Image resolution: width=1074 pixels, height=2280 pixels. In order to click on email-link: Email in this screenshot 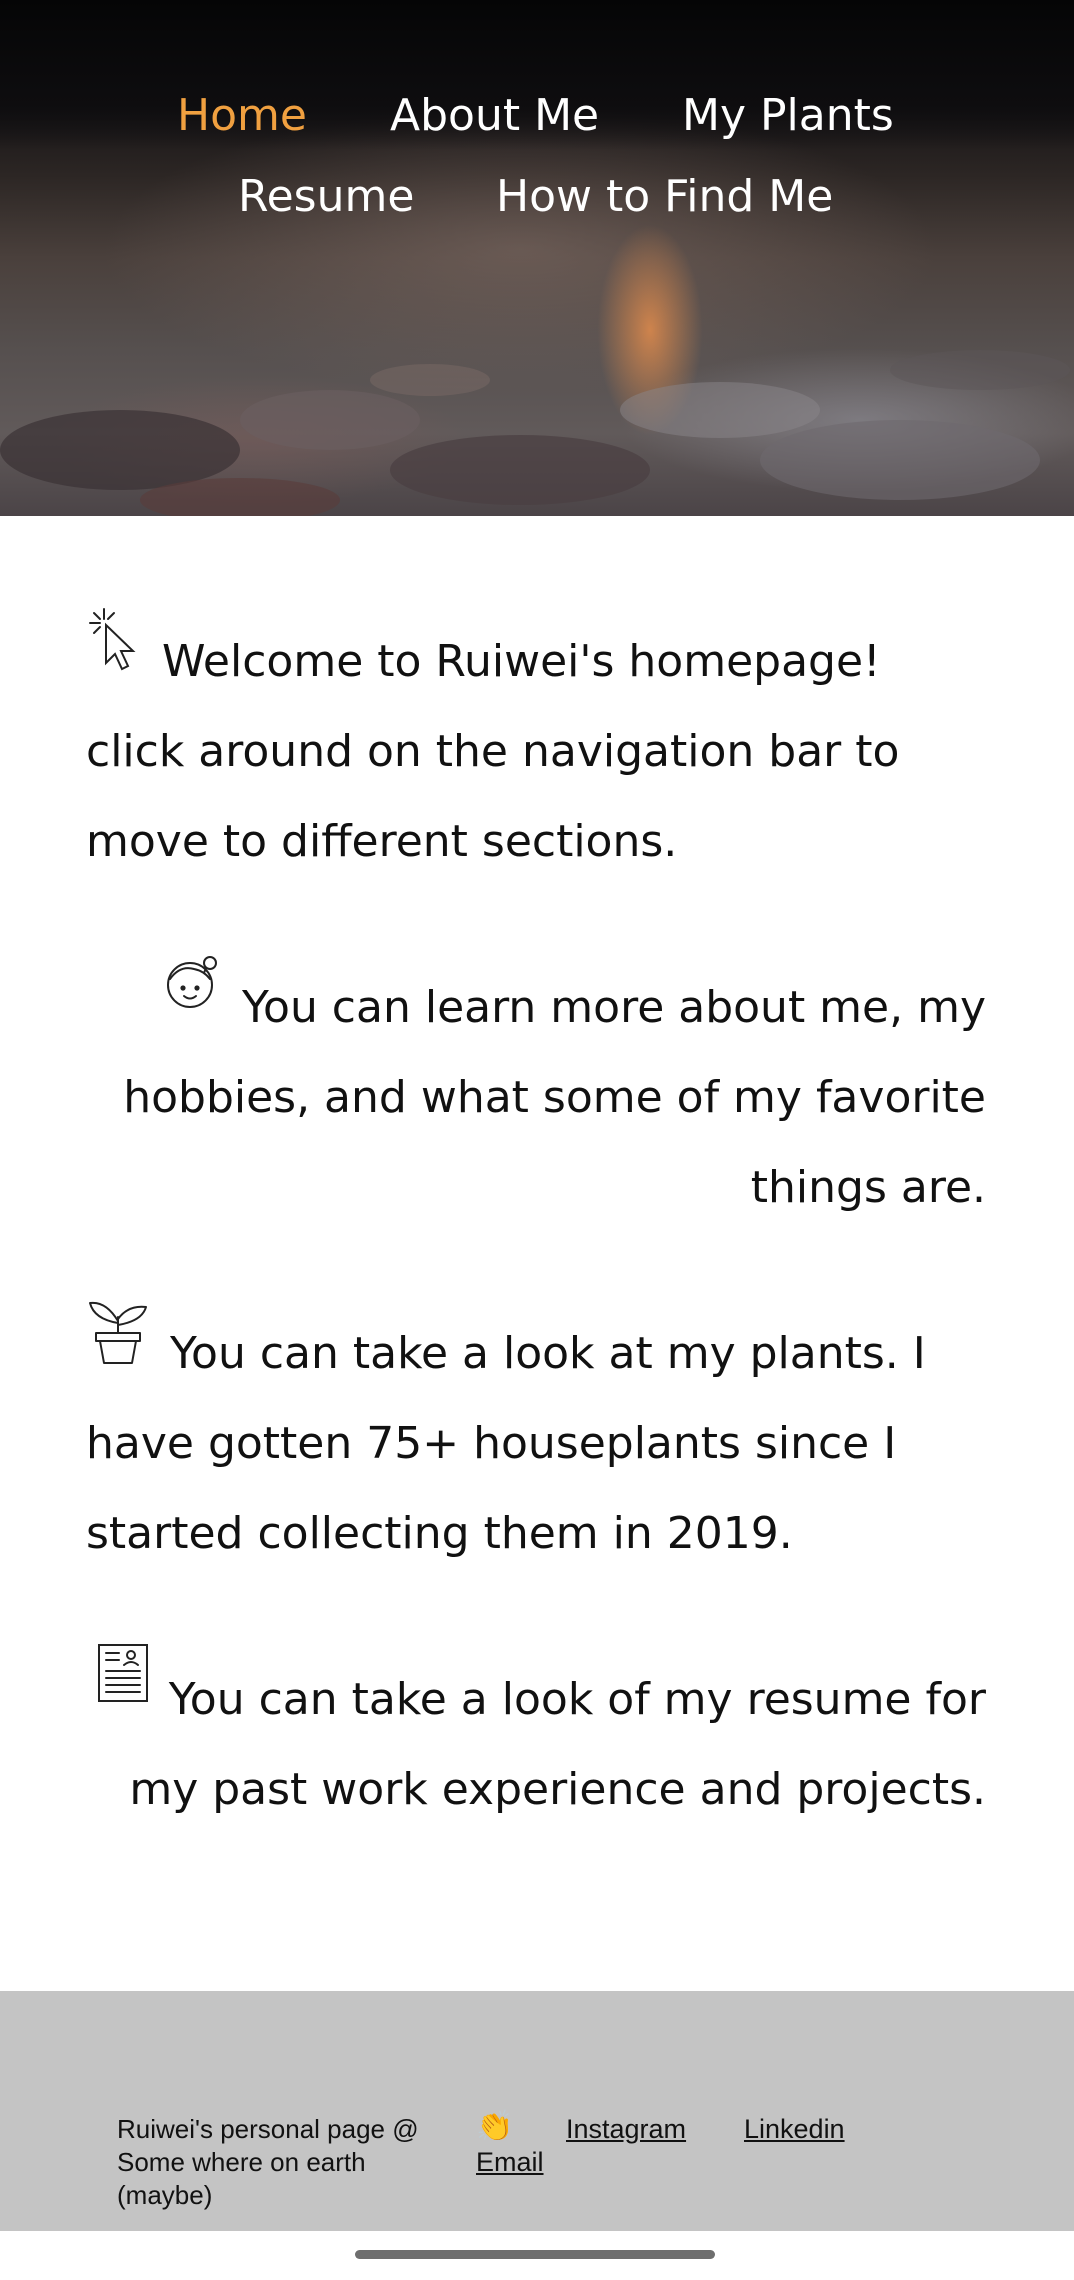, I will do `click(510, 2162)`.